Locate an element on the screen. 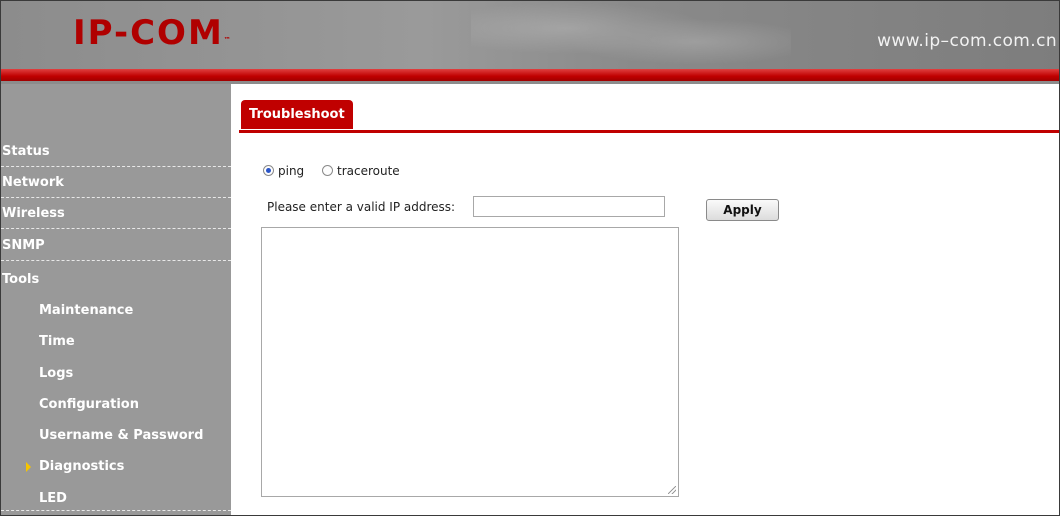 The image size is (1060, 516). ping-radio is located at coordinates (268, 170).